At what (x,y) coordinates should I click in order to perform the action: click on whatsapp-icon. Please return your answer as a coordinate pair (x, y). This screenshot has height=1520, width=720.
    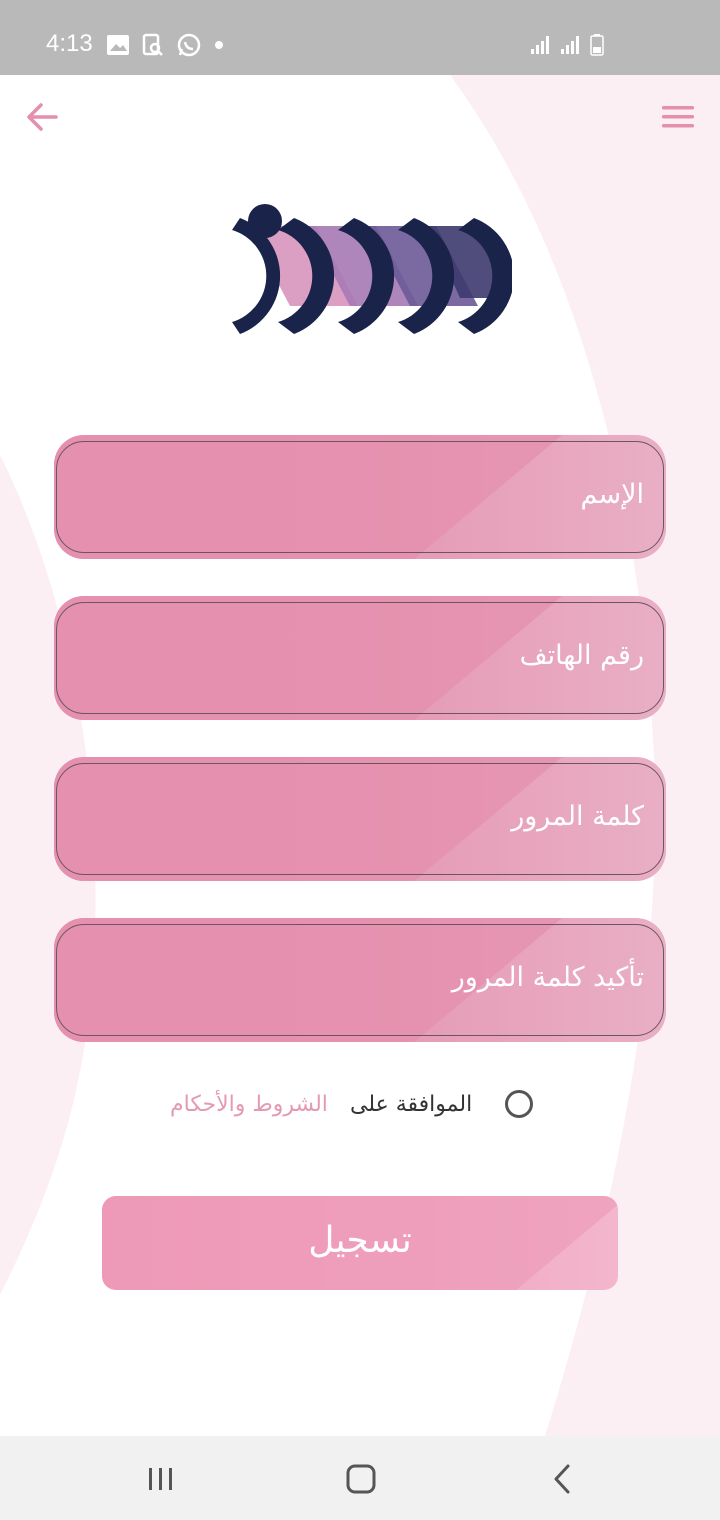
    Looking at the image, I should click on (189, 45).